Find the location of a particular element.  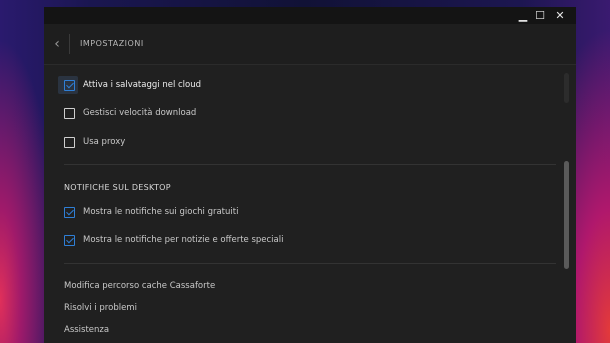

proxy-checkbox is located at coordinates (69, 142).